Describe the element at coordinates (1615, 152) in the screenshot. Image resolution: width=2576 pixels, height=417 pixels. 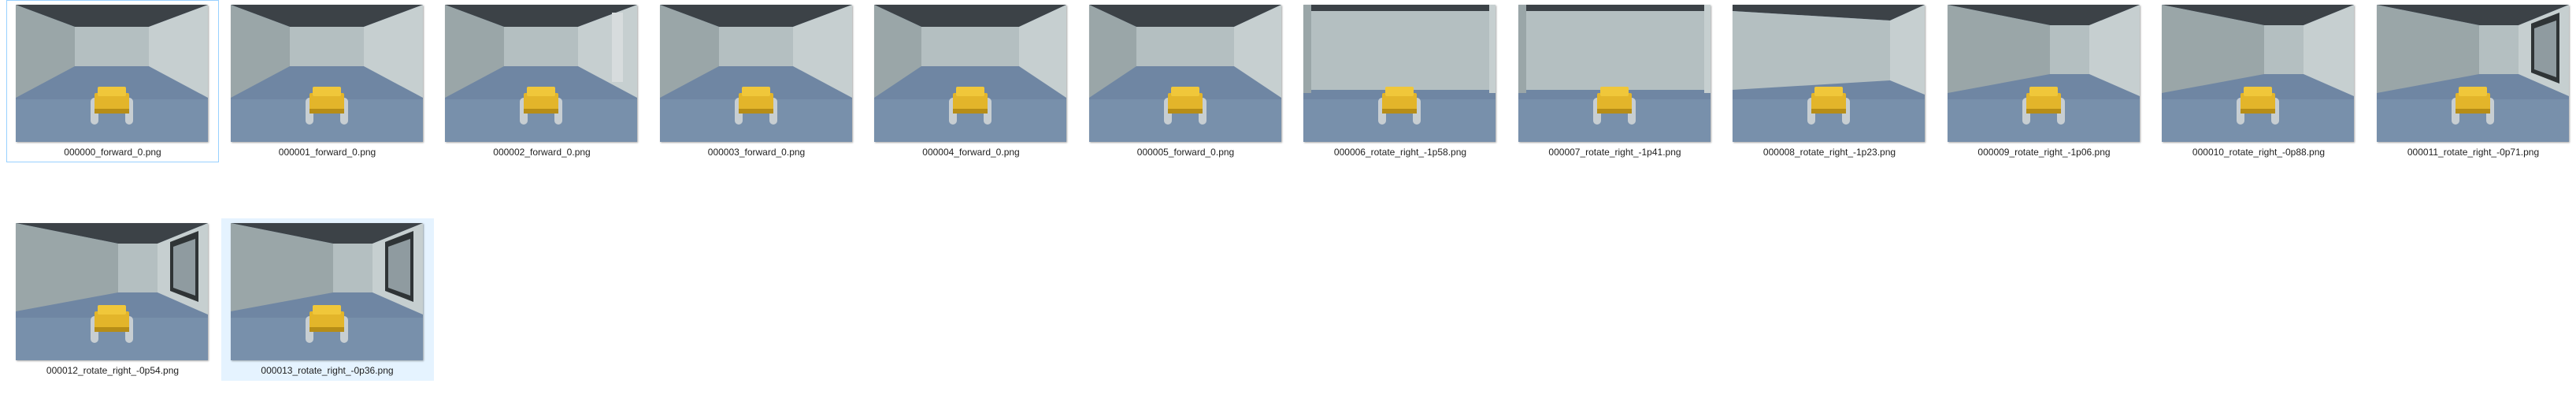
I see `file-name-label: 000007_rotate_right_-1p41.png` at that location.